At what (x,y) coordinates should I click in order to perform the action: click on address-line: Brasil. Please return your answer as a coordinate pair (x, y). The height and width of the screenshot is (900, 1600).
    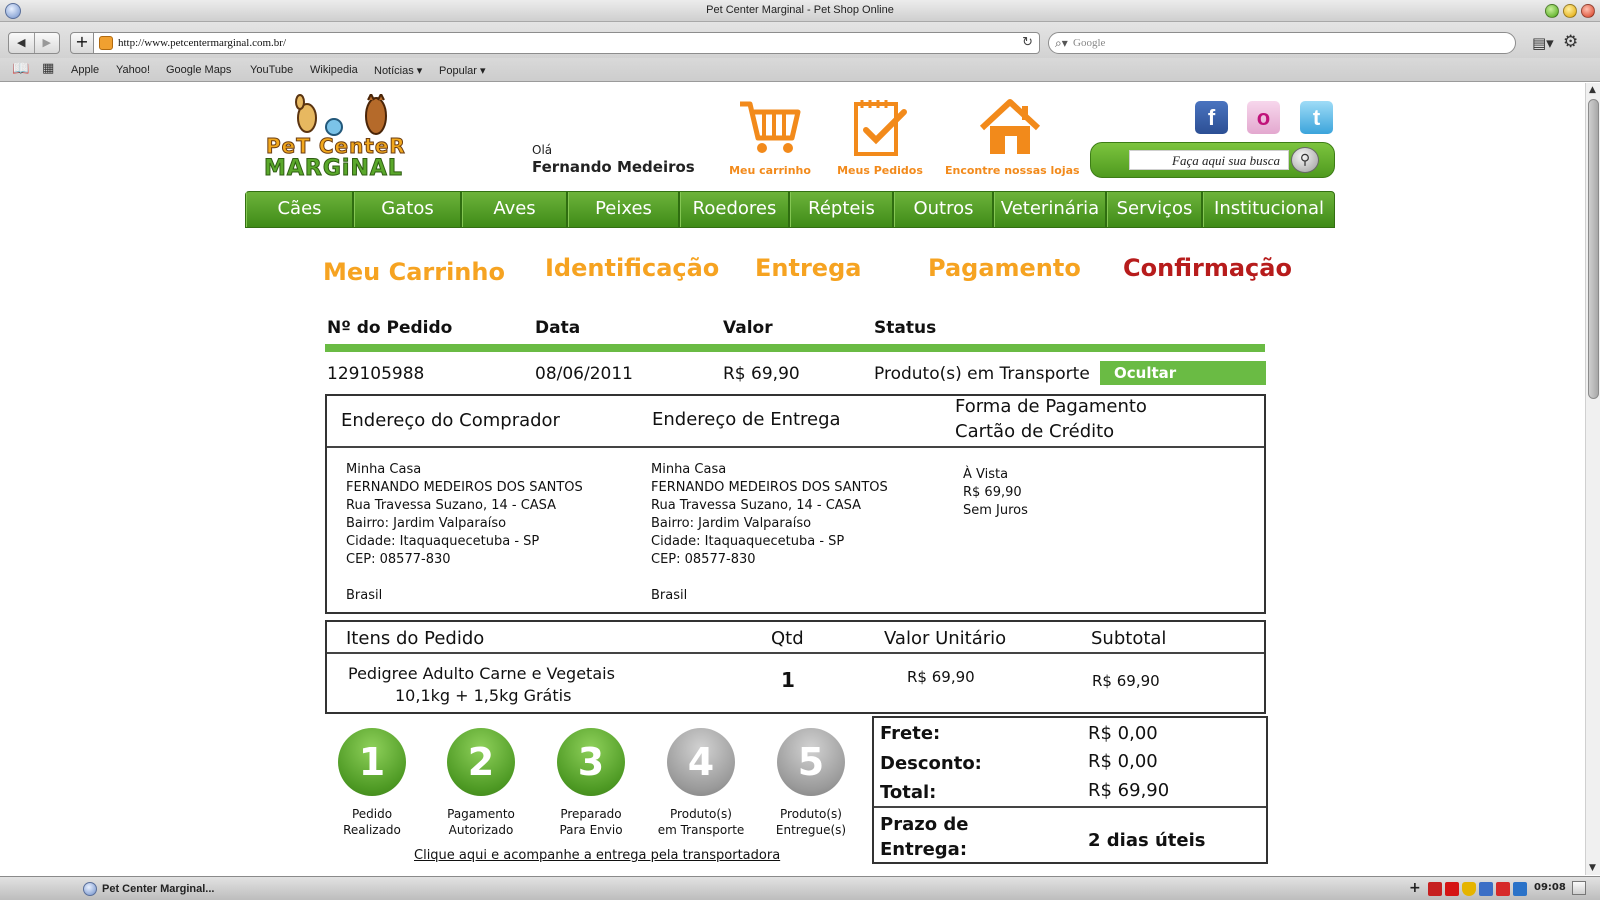
    Looking at the image, I should click on (669, 595).